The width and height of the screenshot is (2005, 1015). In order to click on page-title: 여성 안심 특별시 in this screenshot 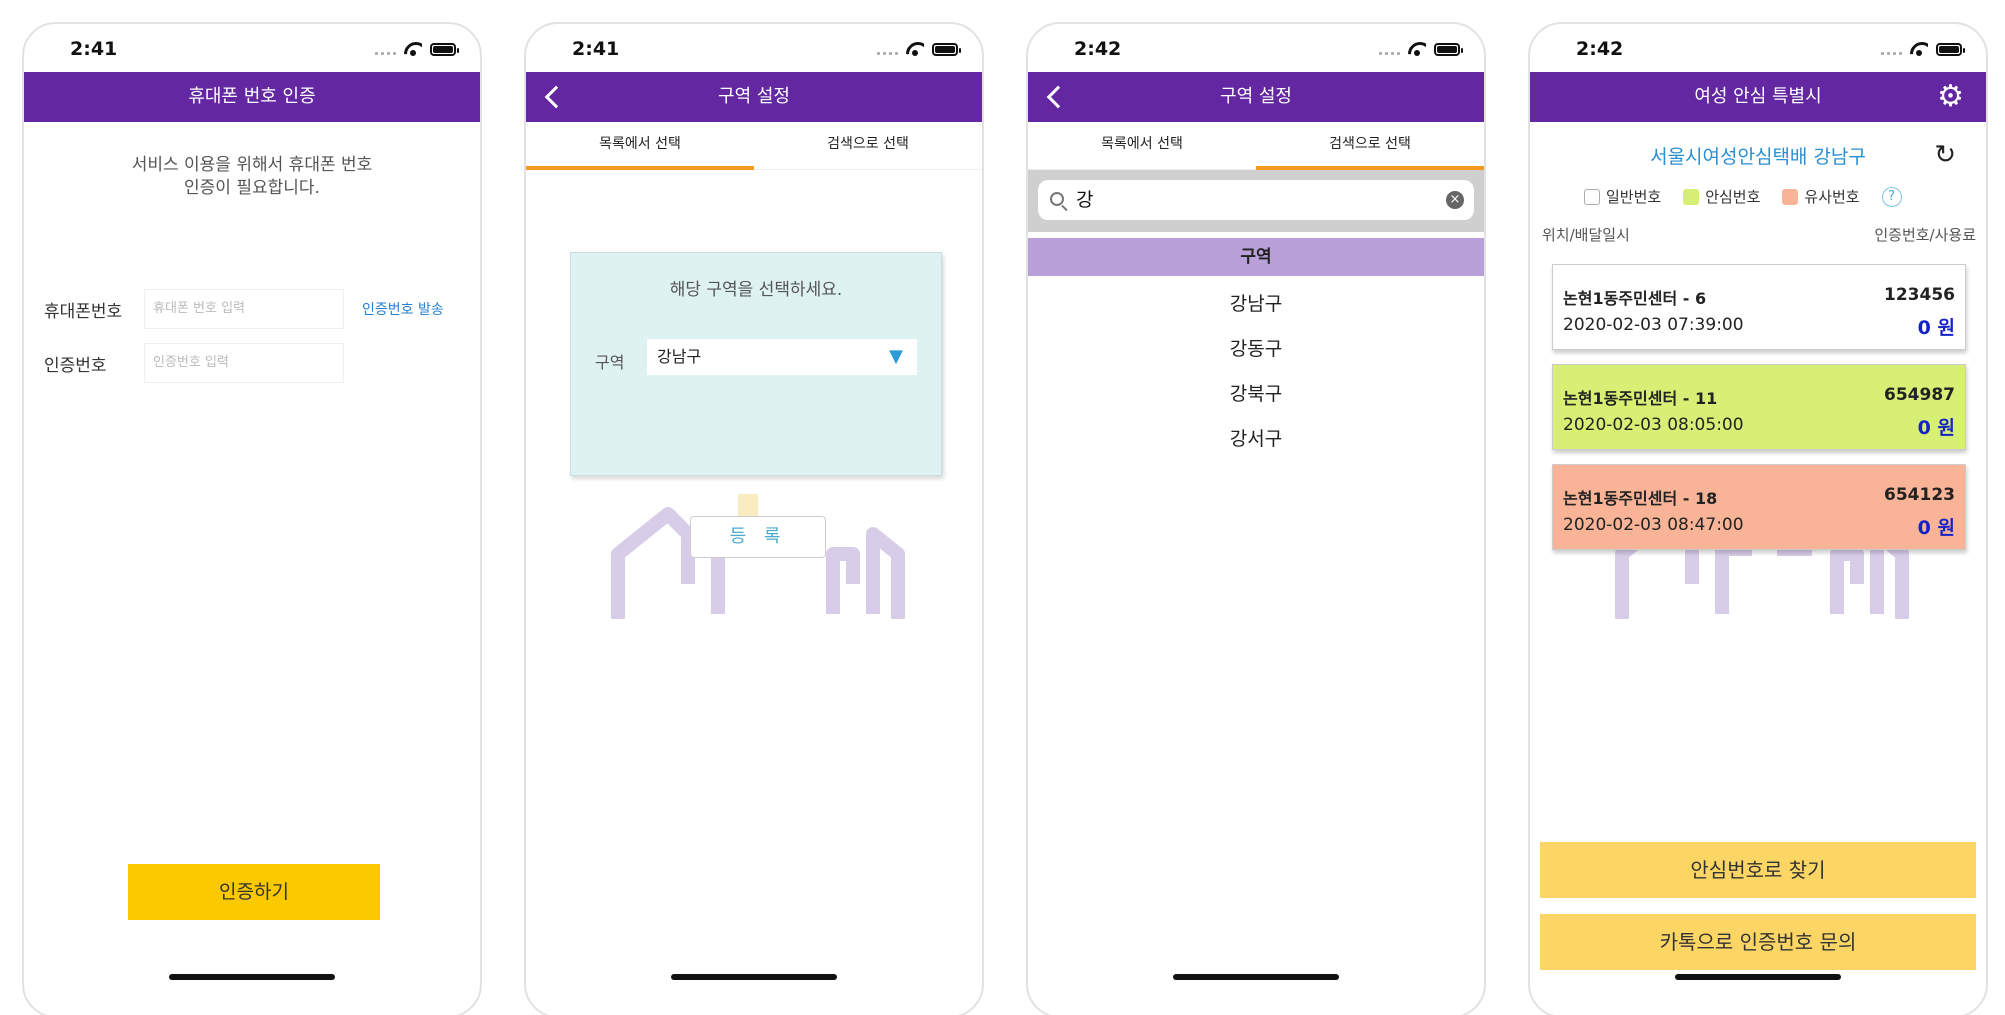, I will do `click(1758, 96)`.